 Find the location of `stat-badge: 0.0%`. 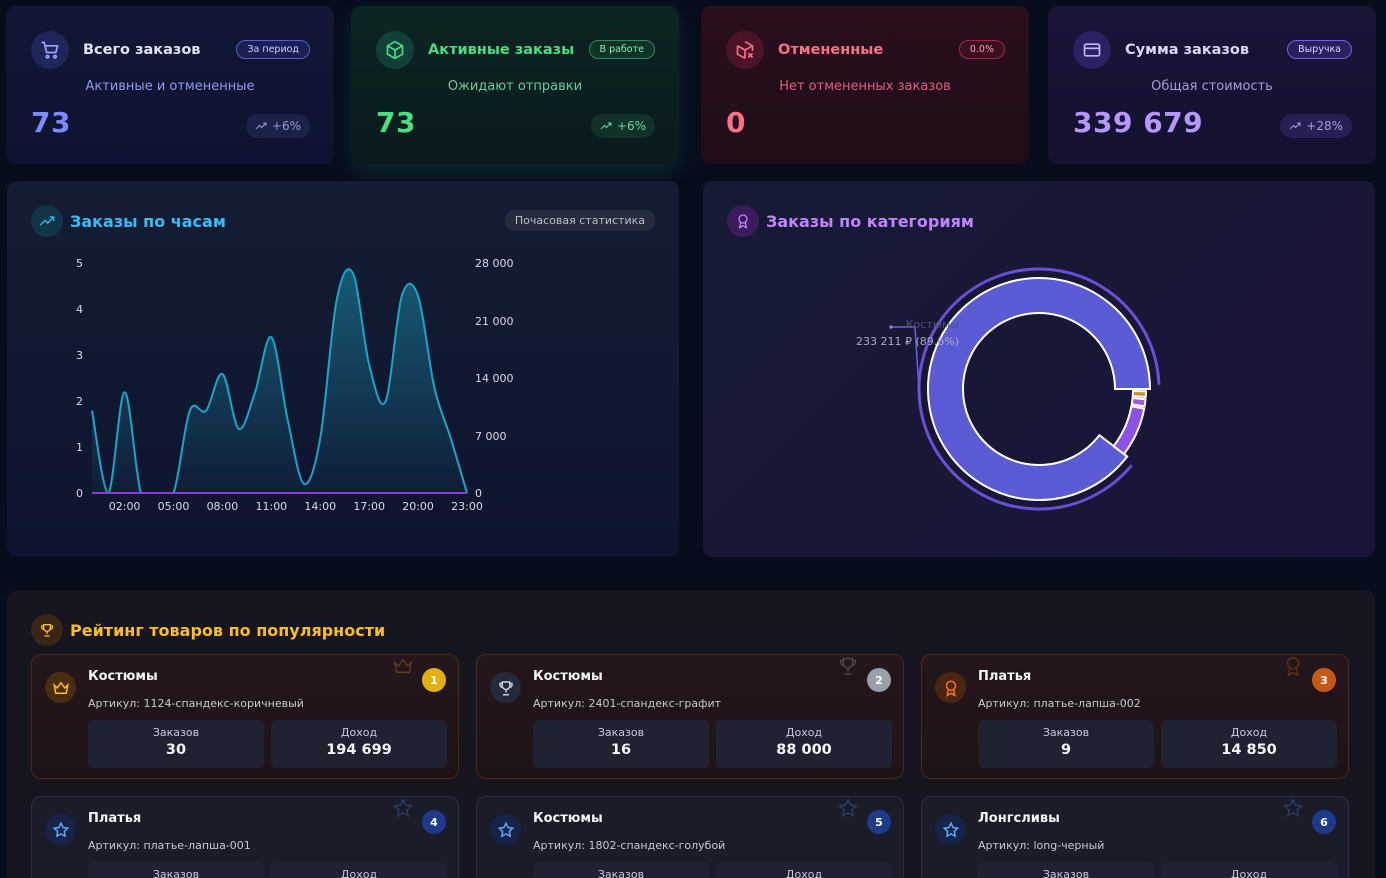

stat-badge: 0.0% is located at coordinates (981, 49).